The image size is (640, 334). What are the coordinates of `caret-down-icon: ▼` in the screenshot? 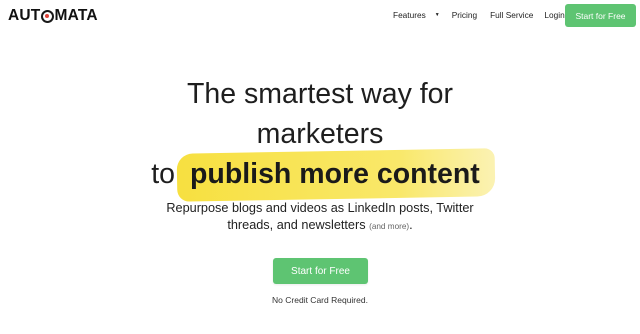 It's located at (437, 15).